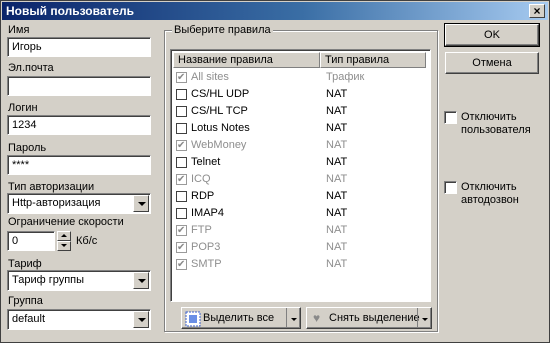  I want to click on list-item: CS/HL TCP NAT, so click(301, 111).